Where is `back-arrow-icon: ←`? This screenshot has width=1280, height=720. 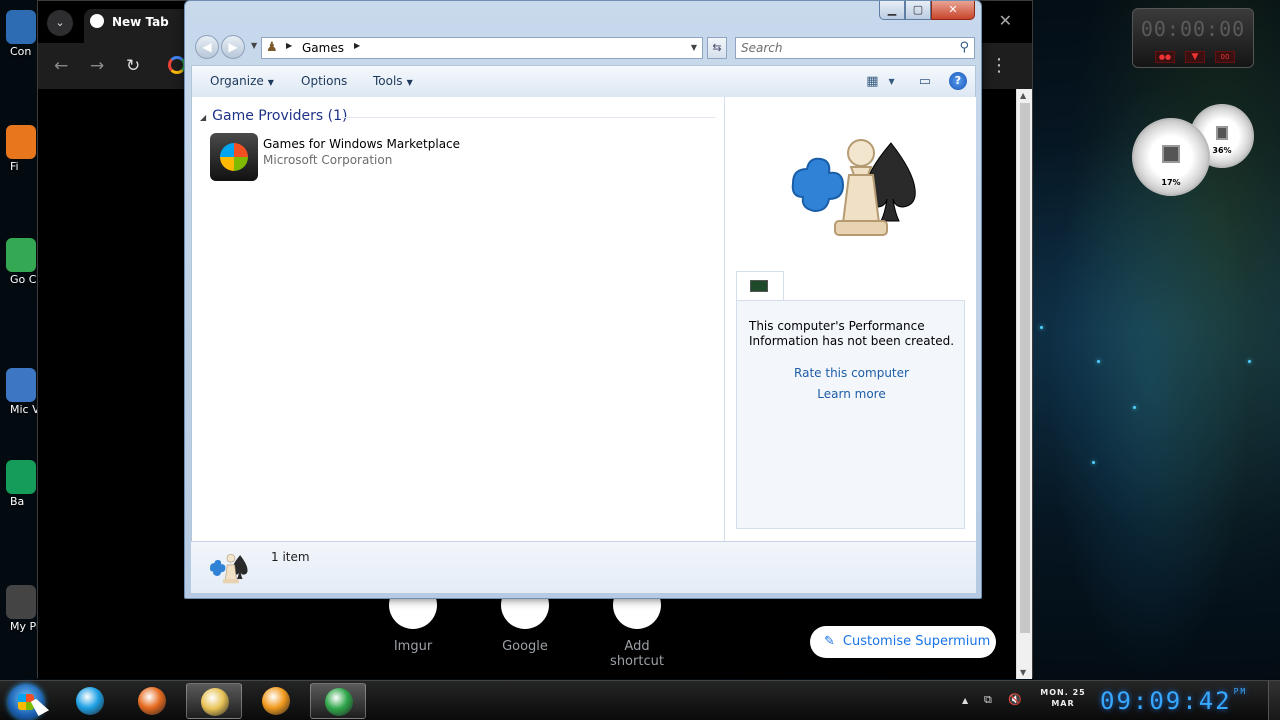 back-arrow-icon: ← is located at coordinates (61, 66).